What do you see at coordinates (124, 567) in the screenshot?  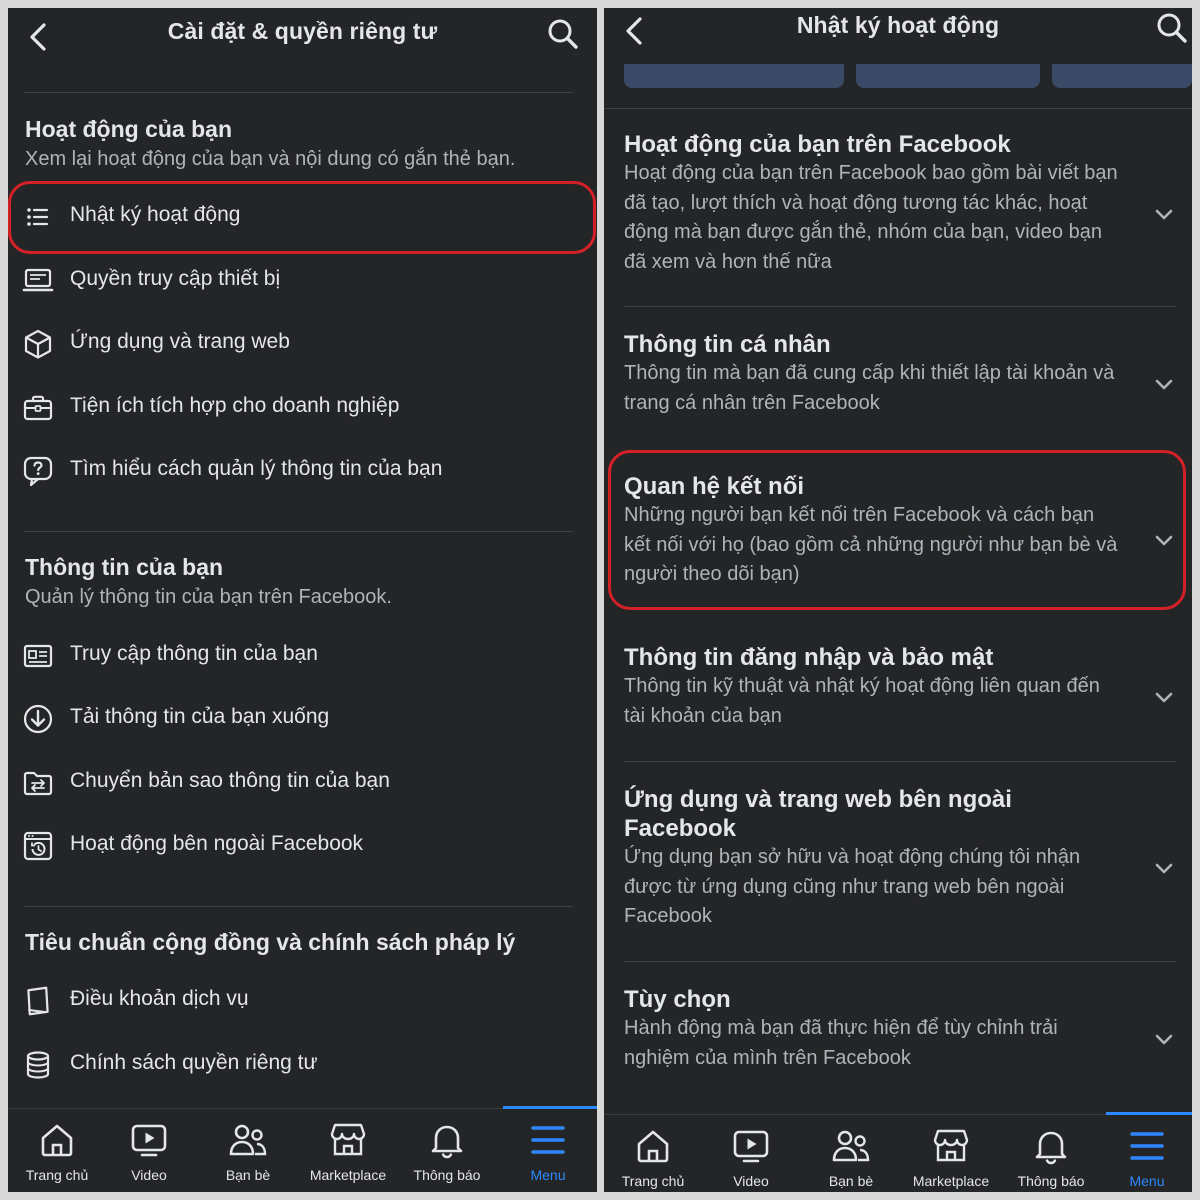 I see `section-title-your-info: Thông tin của bạn` at bounding box center [124, 567].